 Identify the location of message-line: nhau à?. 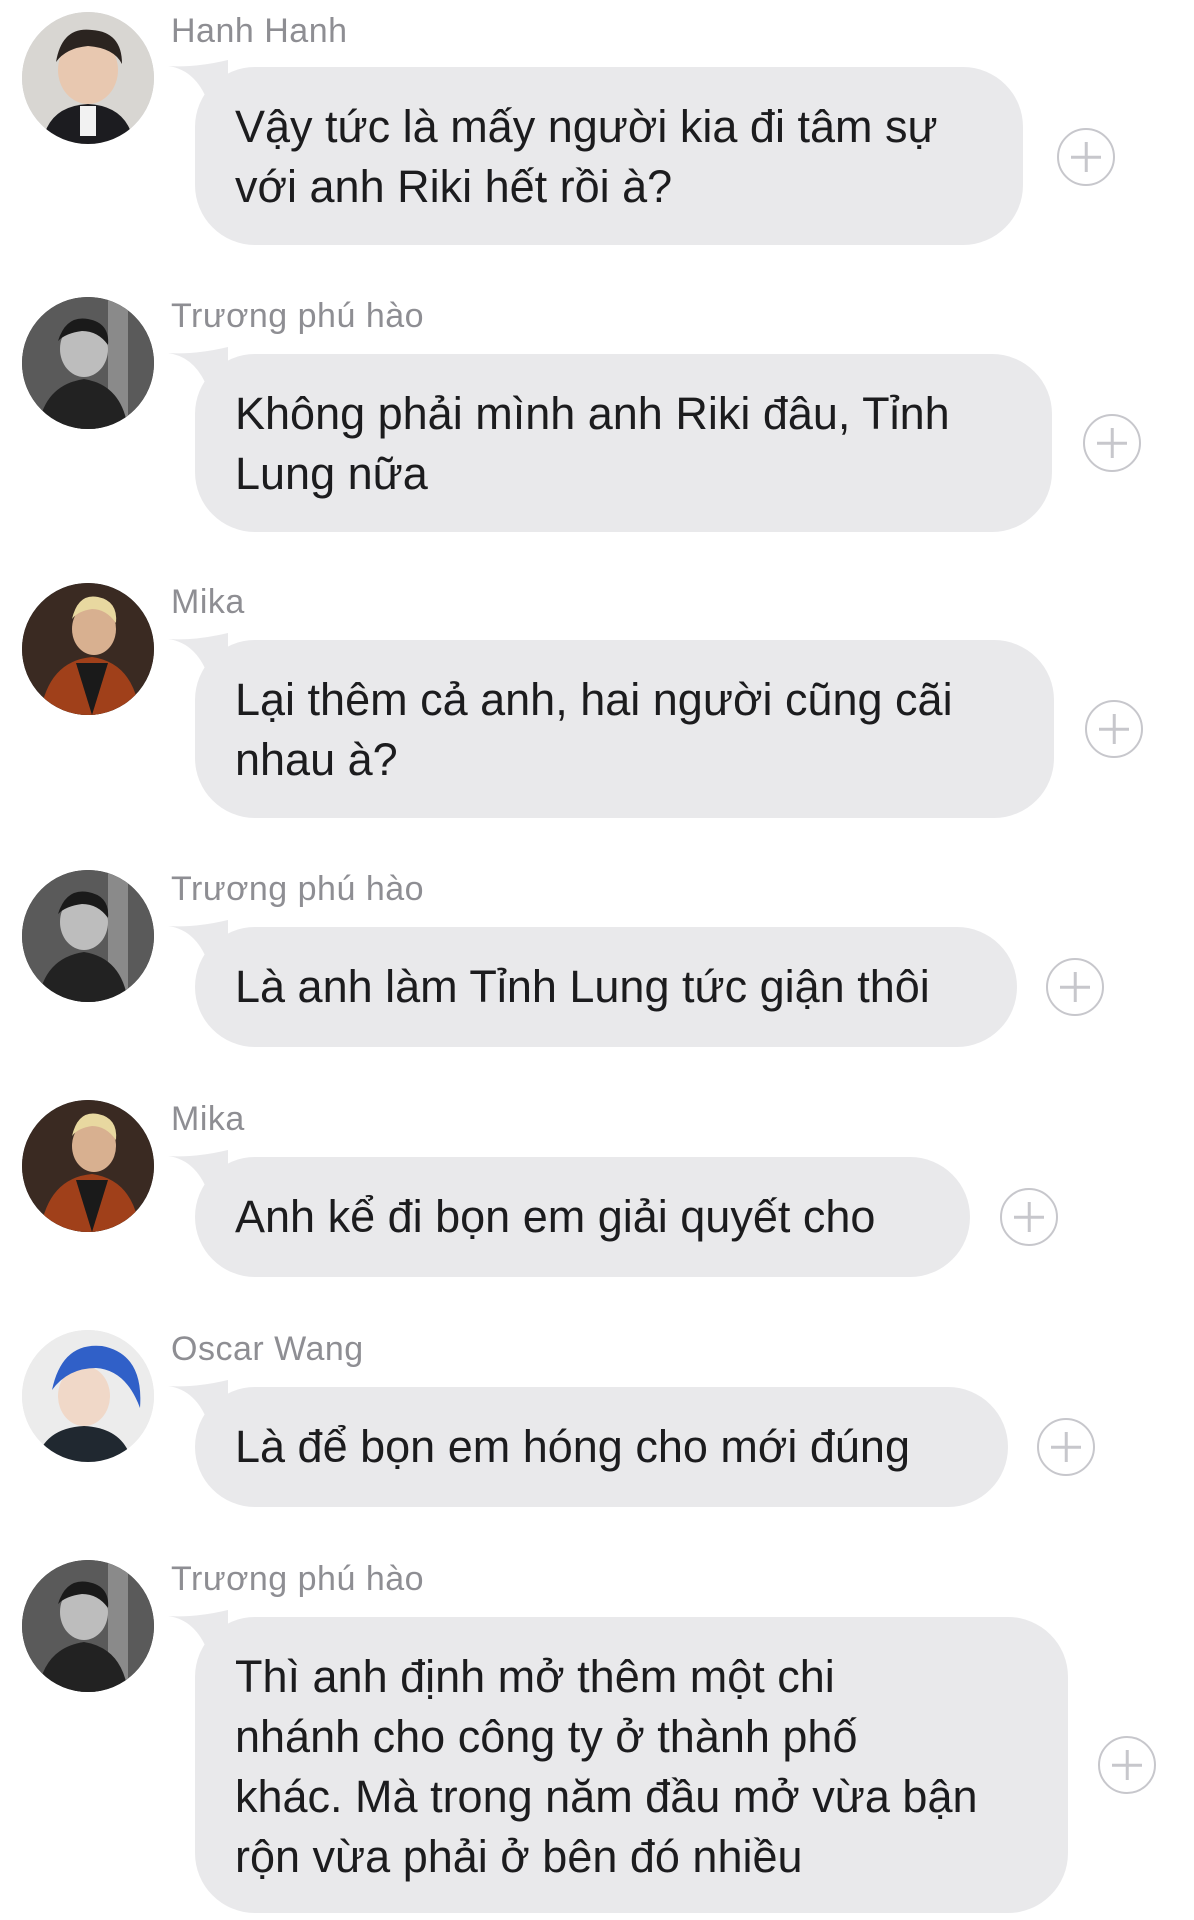
(316, 759).